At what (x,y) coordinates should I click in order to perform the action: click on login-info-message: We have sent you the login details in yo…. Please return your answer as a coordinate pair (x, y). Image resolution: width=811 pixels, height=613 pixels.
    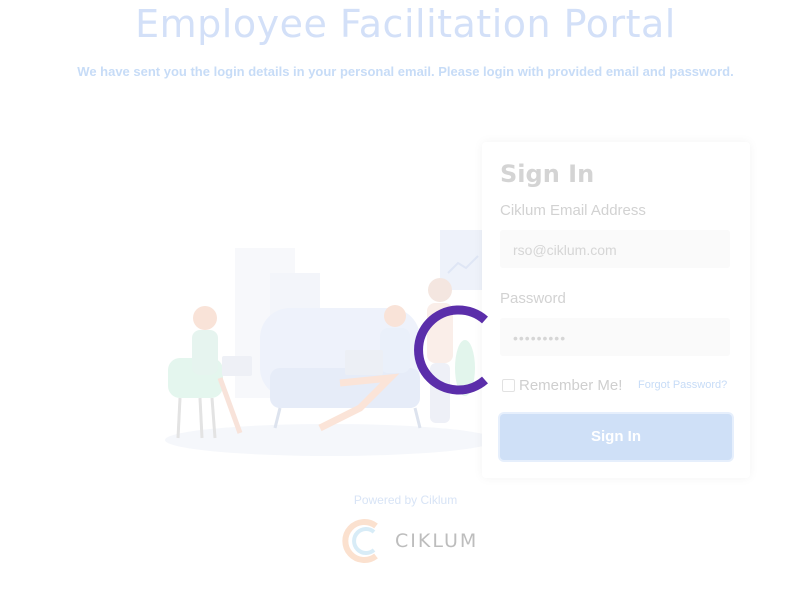
    Looking at the image, I should click on (405, 71).